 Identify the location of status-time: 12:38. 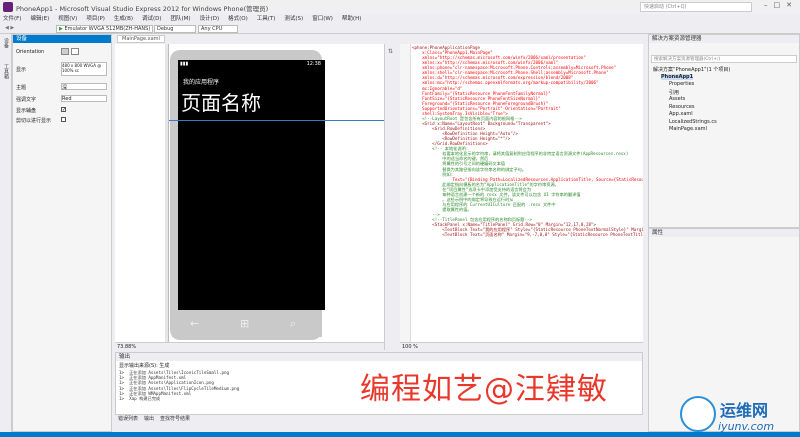
(313, 64).